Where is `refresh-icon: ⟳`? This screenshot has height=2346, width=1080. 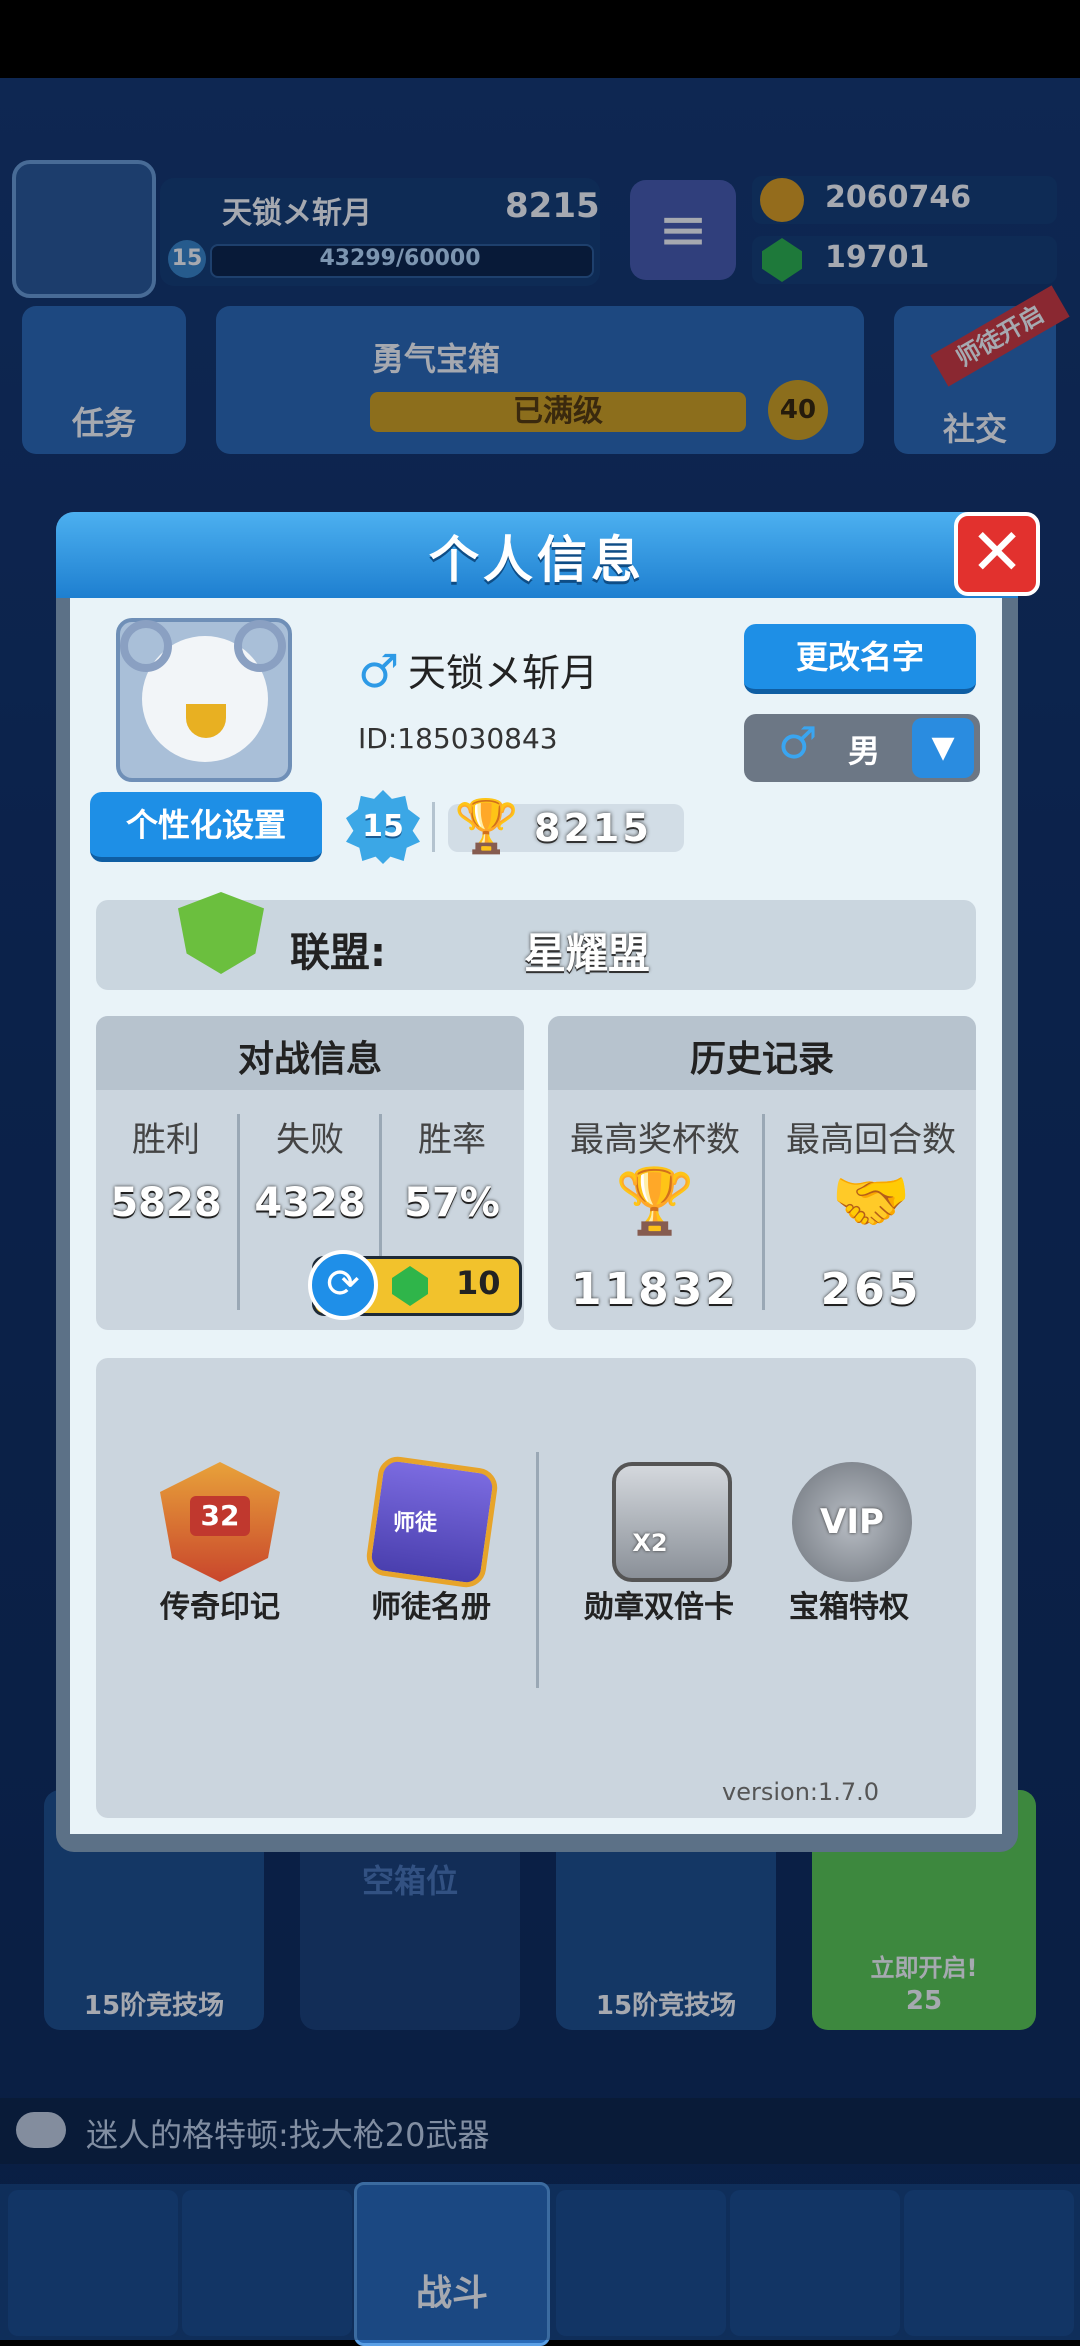 refresh-icon: ⟳ is located at coordinates (343, 1285).